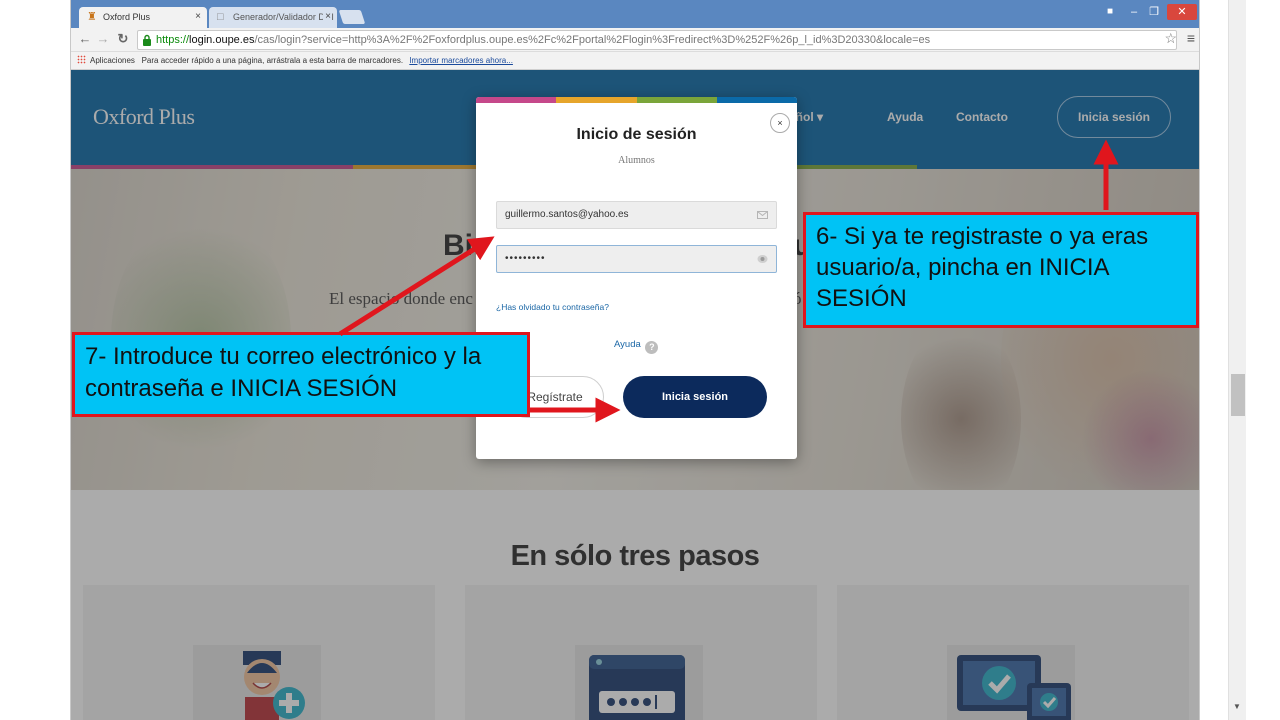  I want to click on menu-icon: ≡, so click(1191, 38).